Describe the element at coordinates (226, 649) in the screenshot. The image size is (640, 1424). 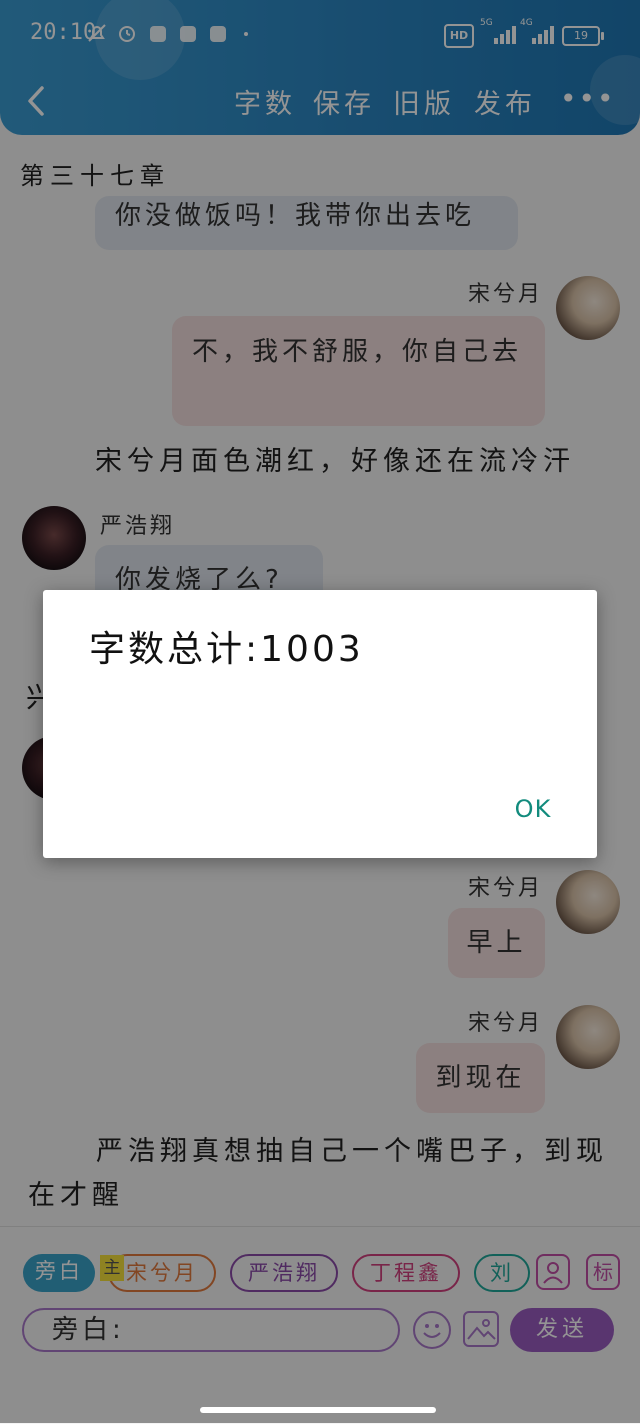
I see `dialog-message: 字数总计:1003` at that location.